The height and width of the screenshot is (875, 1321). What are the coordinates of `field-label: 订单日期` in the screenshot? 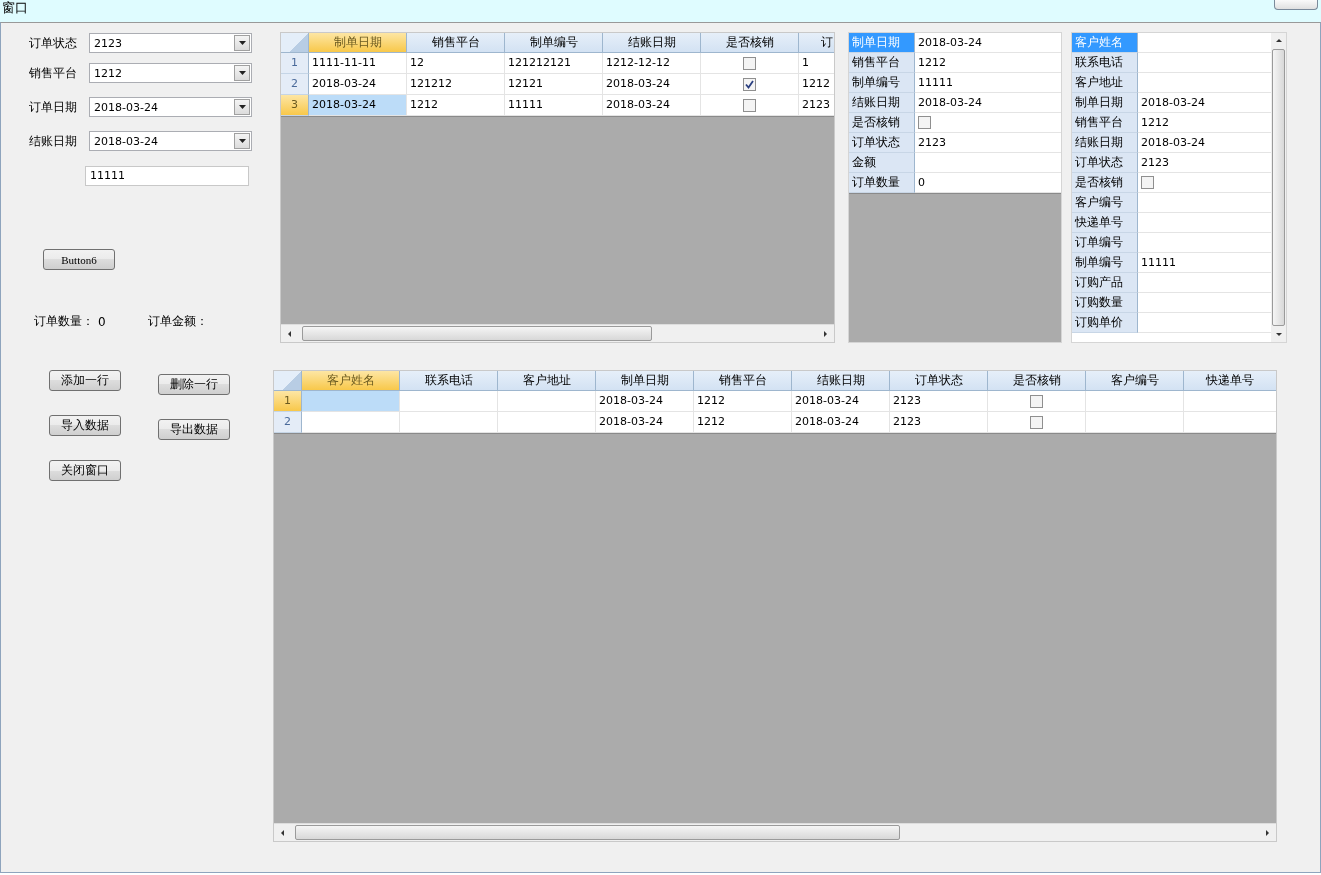 It's located at (53, 107).